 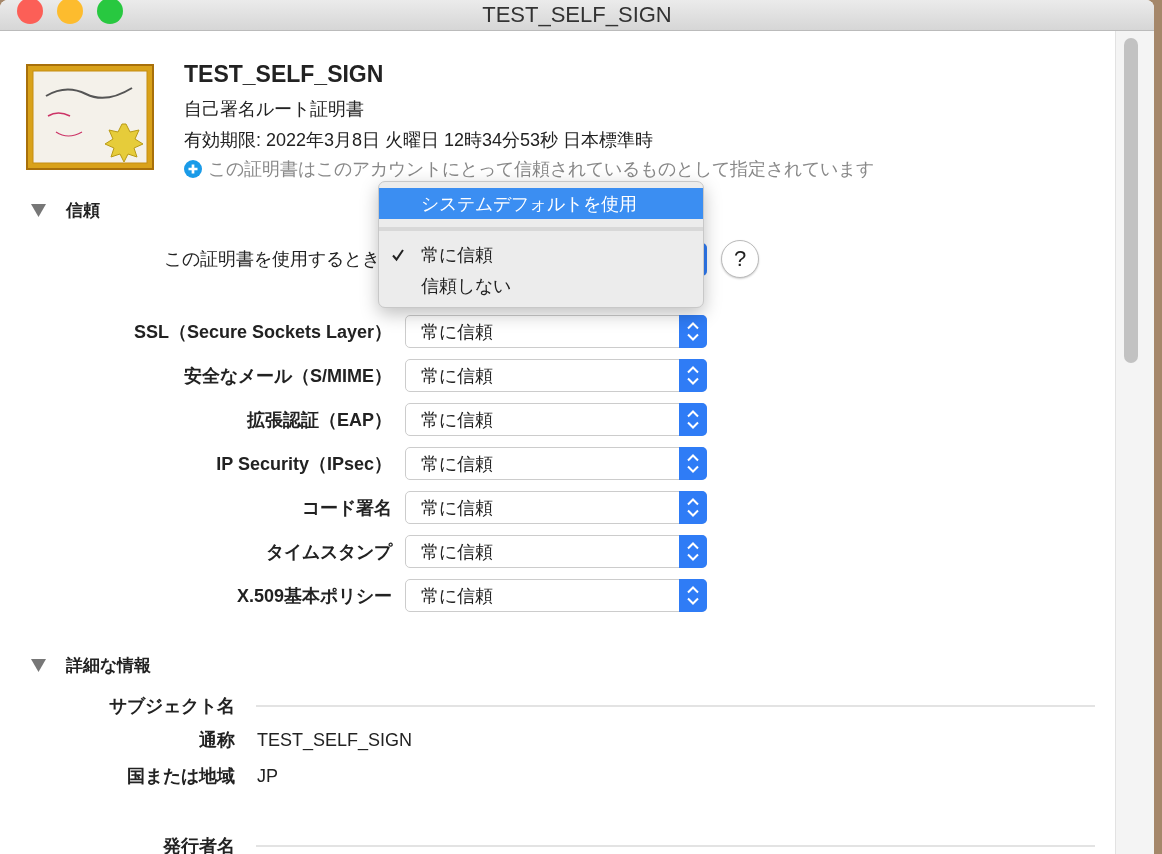 What do you see at coordinates (110, 12) in the screenshot?
I see `zoom-button` at bounding box center [110, 12].